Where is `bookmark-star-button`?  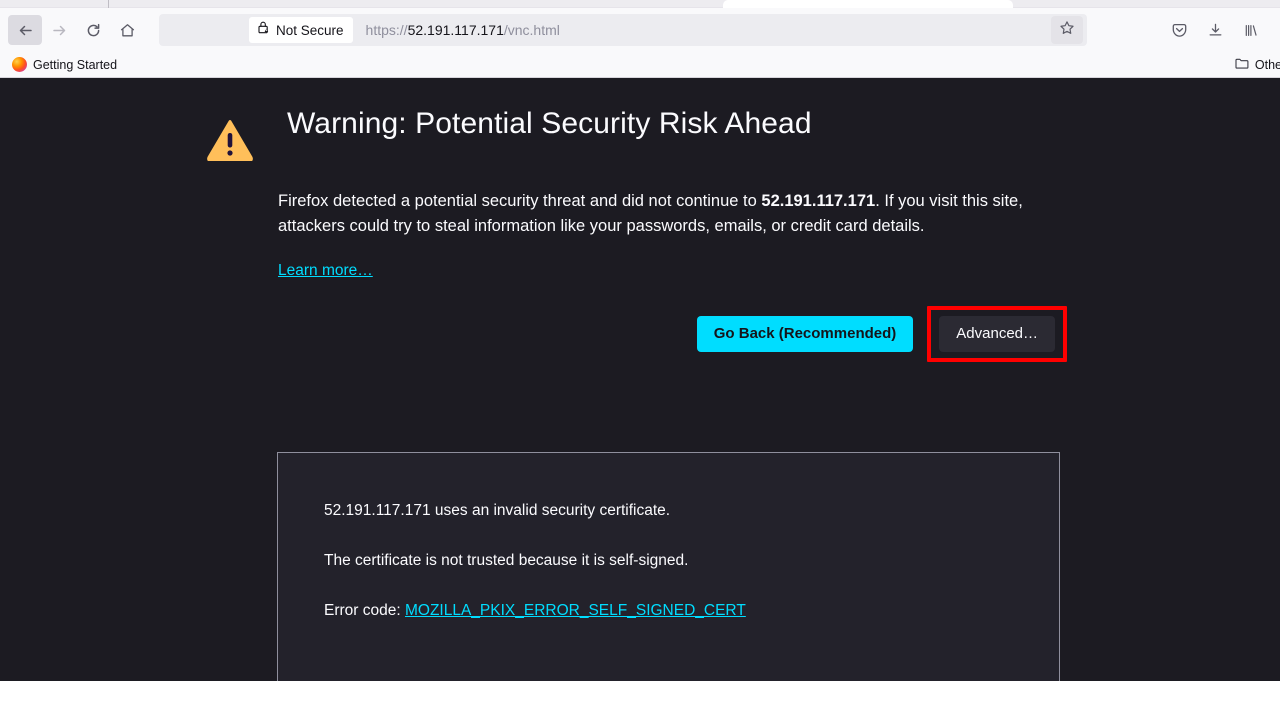 bookmark-star-button is located at coordinates (1067, 30).